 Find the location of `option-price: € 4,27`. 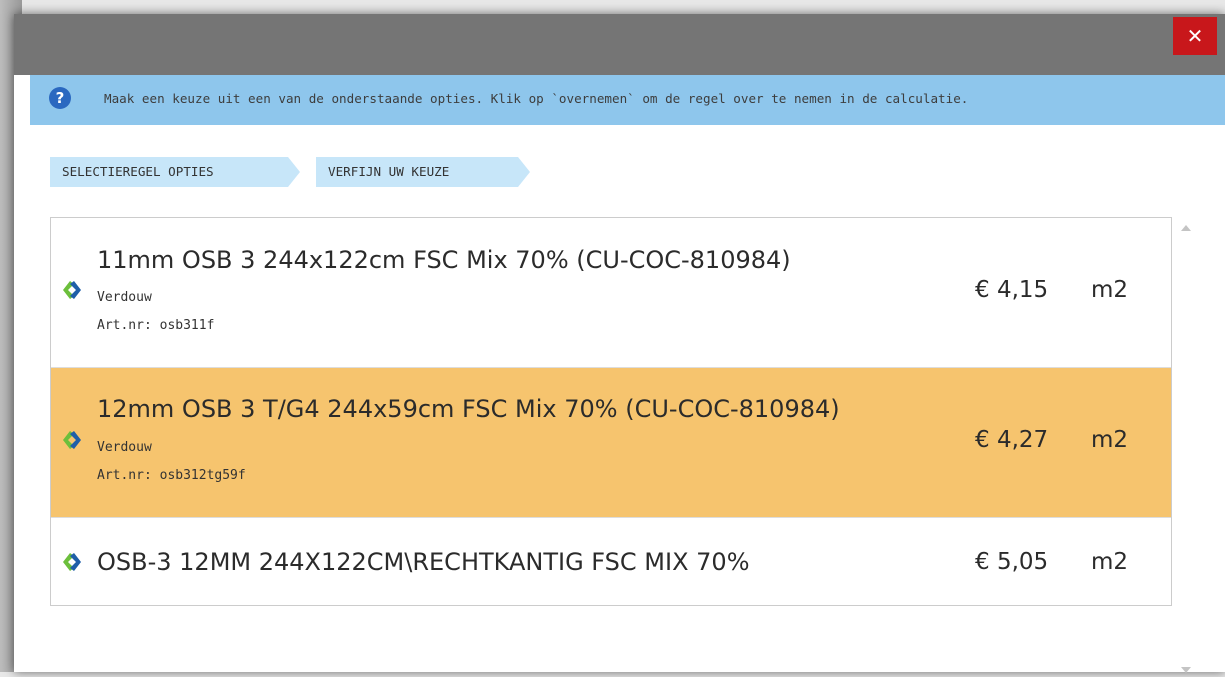

option-price: € 4,27 is located at coordinates (1012, 440).